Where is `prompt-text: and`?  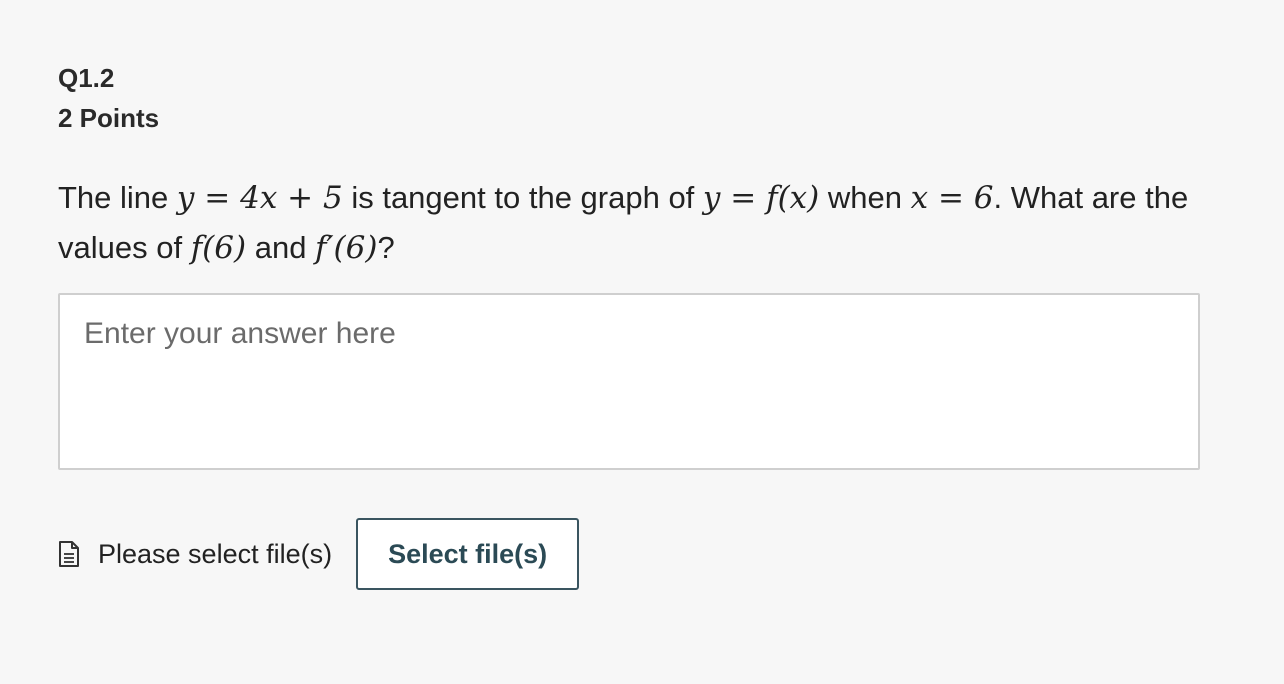 prompt-text: and is located at coordinates (281, 247).